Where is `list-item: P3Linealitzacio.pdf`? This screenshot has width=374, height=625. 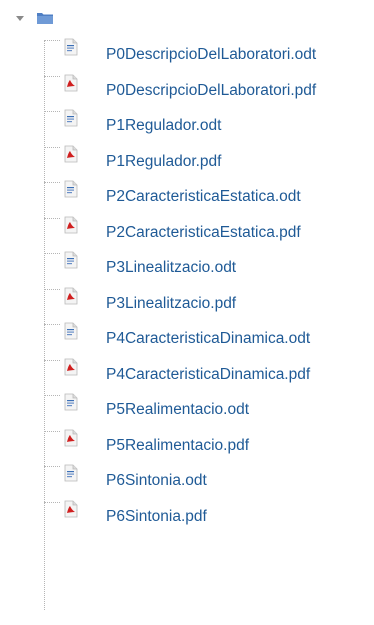 list-item: P3Linealitzacio.pdf is located at coordinates (187, 303).